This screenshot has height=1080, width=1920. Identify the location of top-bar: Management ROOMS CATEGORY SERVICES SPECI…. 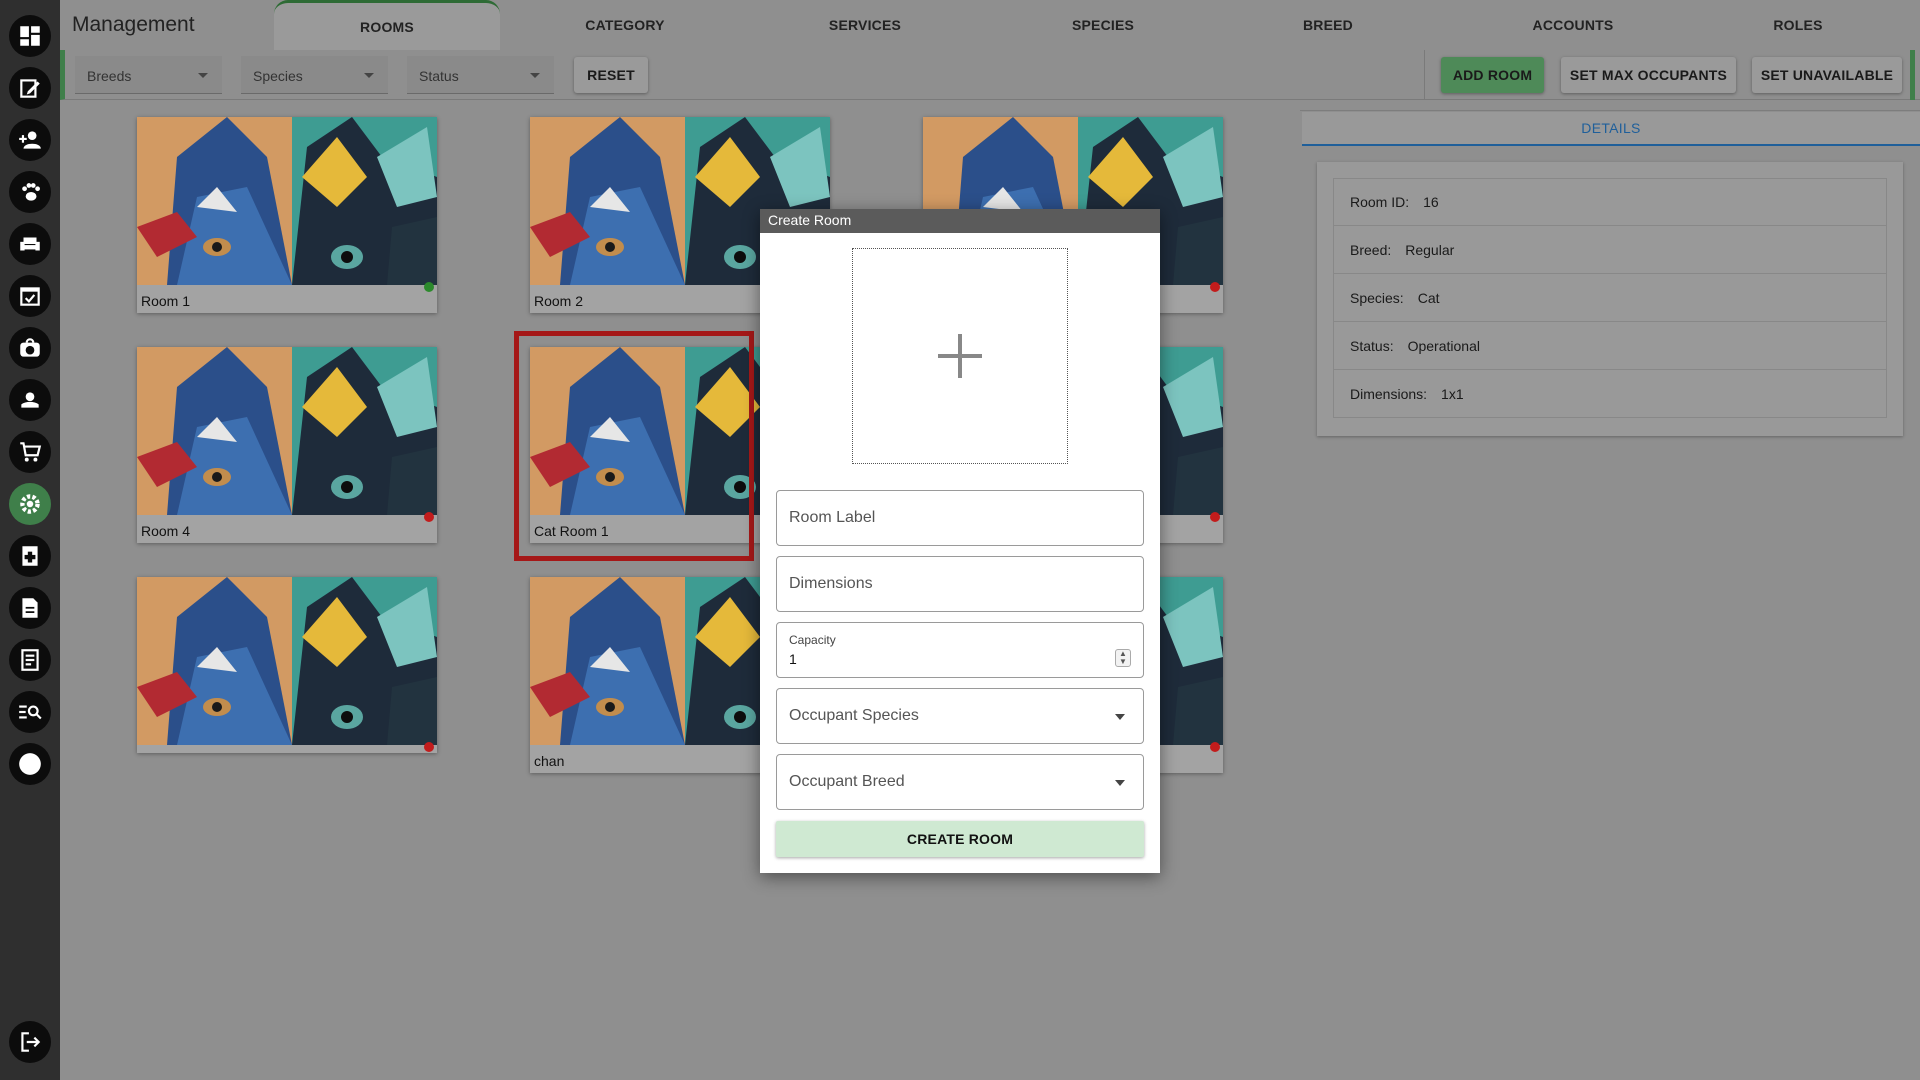
(990, 25).